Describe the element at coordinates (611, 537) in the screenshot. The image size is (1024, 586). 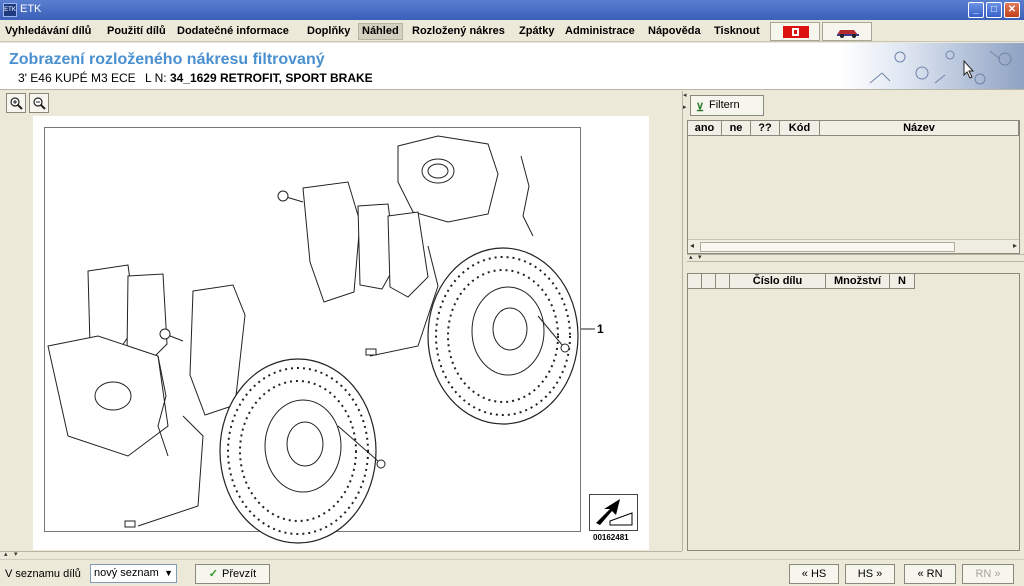
I see `diagram-number: 00162481` at that location.